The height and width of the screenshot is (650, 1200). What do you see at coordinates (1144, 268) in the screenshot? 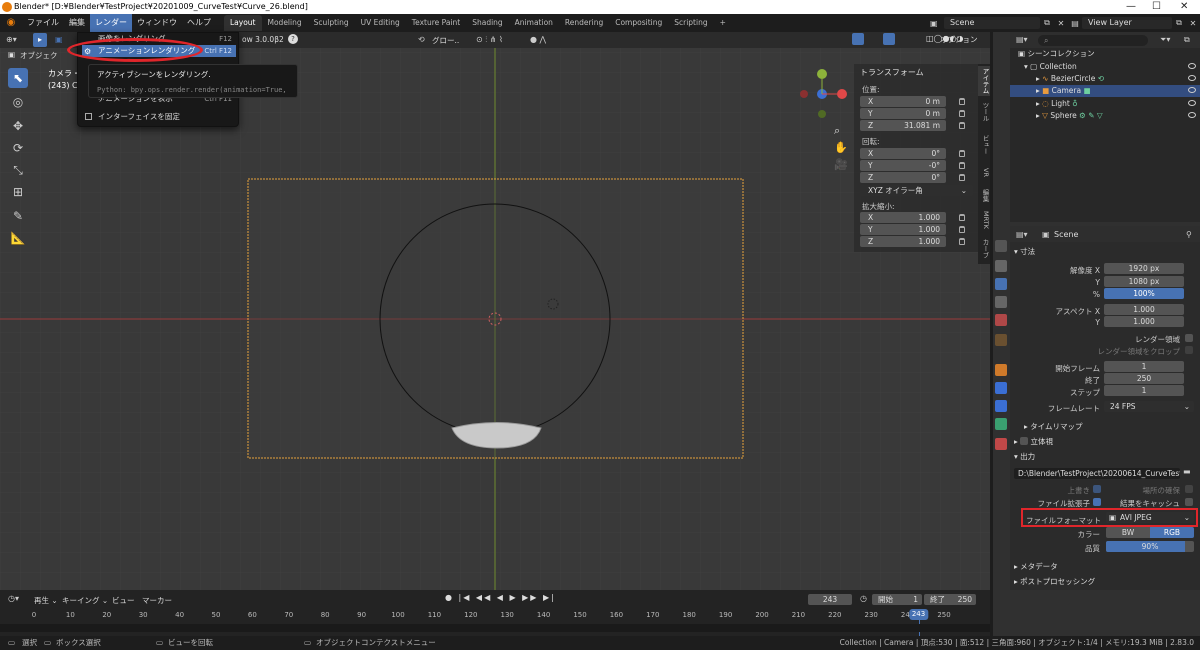
I see `resolution-x-field: 1920 px` at bounding box center [1144, 268].